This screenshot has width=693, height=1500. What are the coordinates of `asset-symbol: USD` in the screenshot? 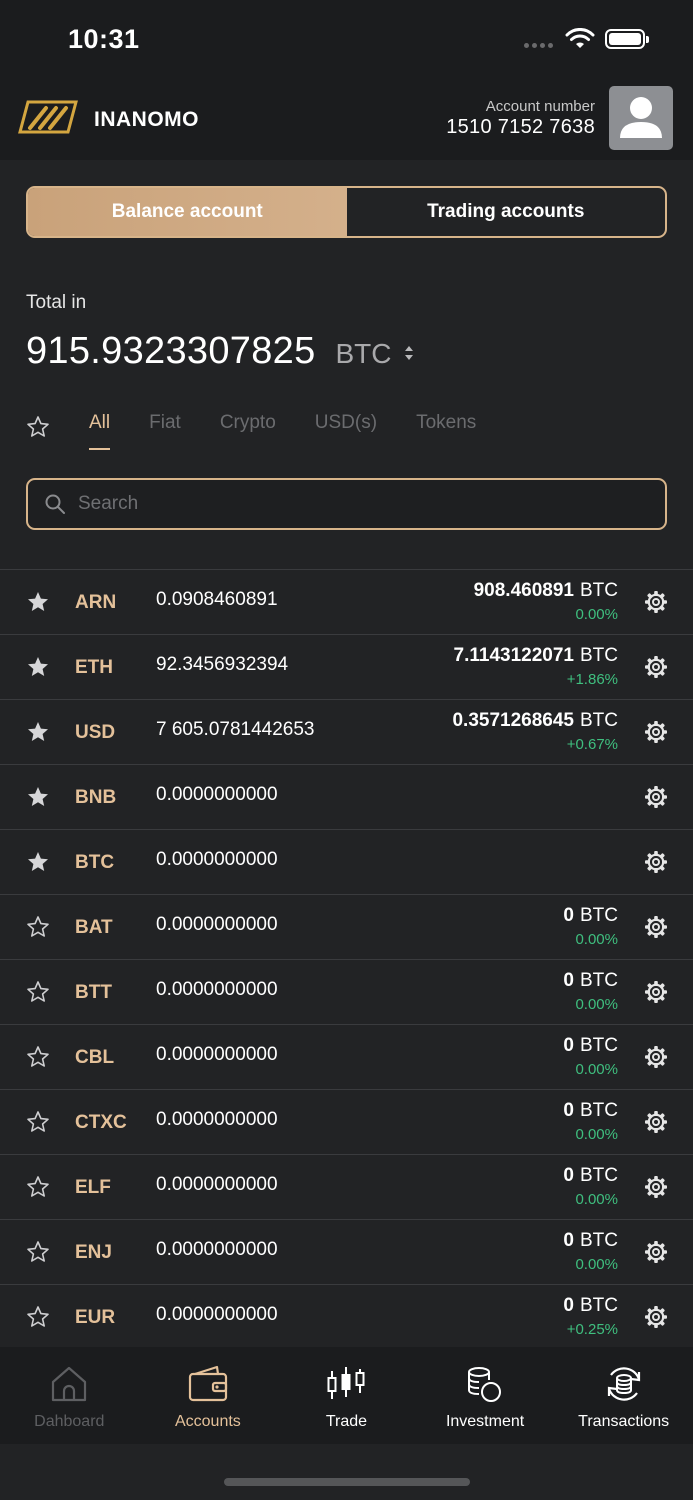 It's located at (95, 732).